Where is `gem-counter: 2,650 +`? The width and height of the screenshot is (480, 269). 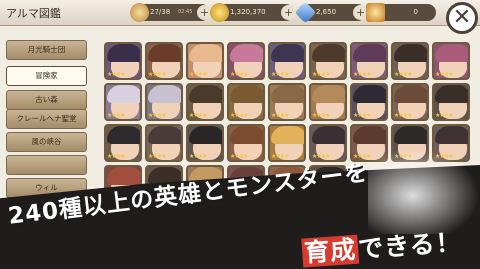 gem-counter: 2,650 + is located at coordinates (331, 12).